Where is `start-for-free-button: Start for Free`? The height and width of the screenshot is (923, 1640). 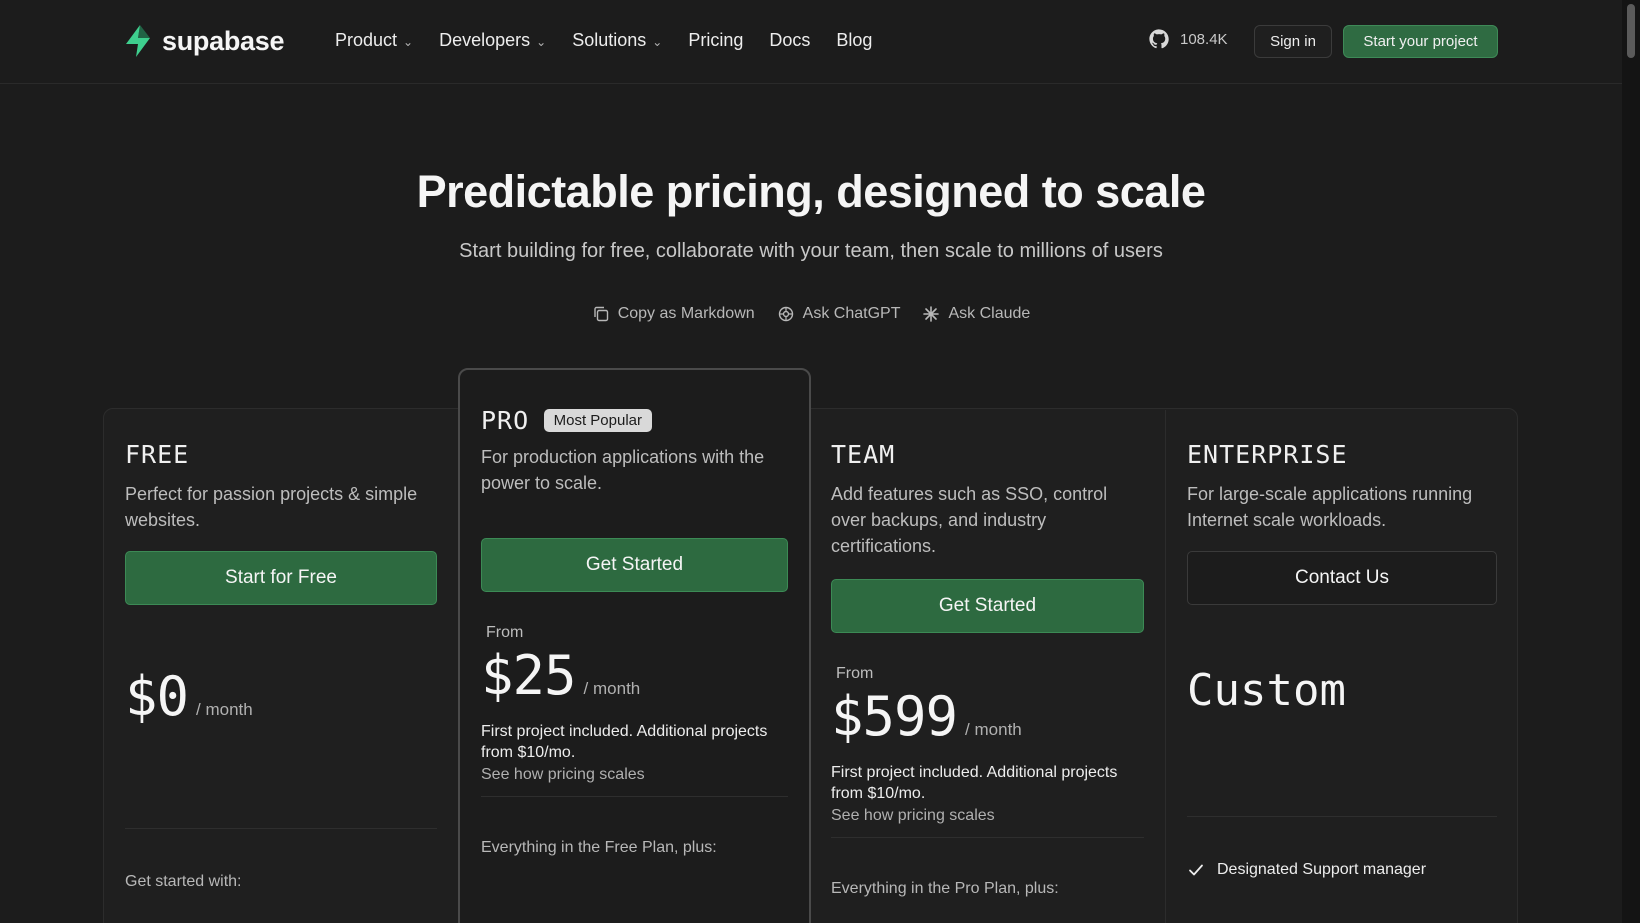 start-for-free-button: Start for Free is located at coordinates (281, 578).